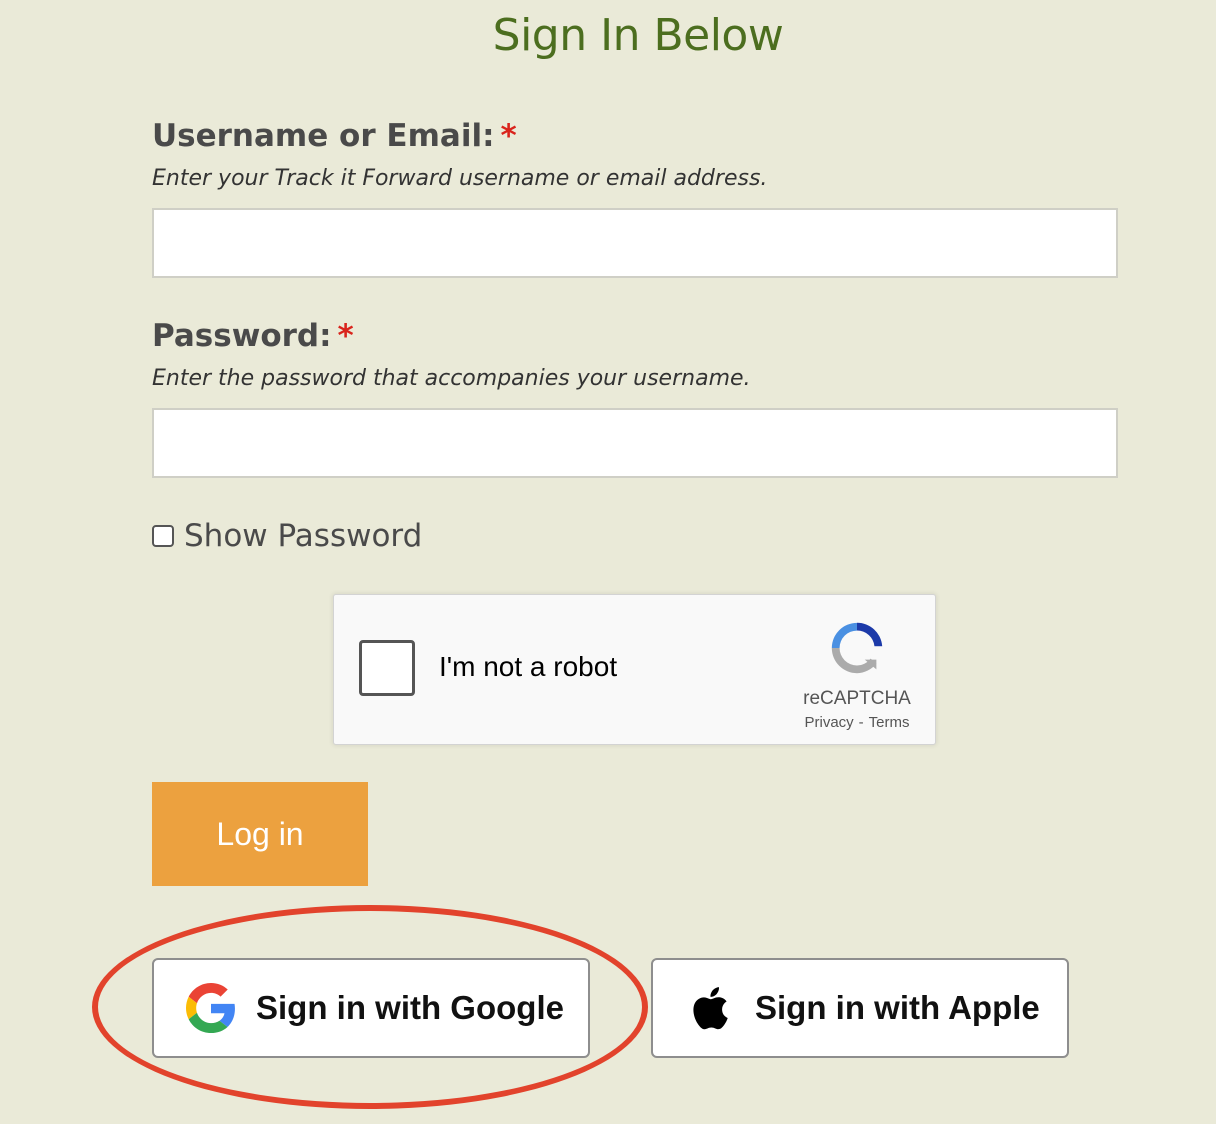 This screenshot has width=1216, height=1124. Describe the element at coordinates (857, 722) in the screenshot. I see `recaptcha-links: Privacy - Terms` at that location.